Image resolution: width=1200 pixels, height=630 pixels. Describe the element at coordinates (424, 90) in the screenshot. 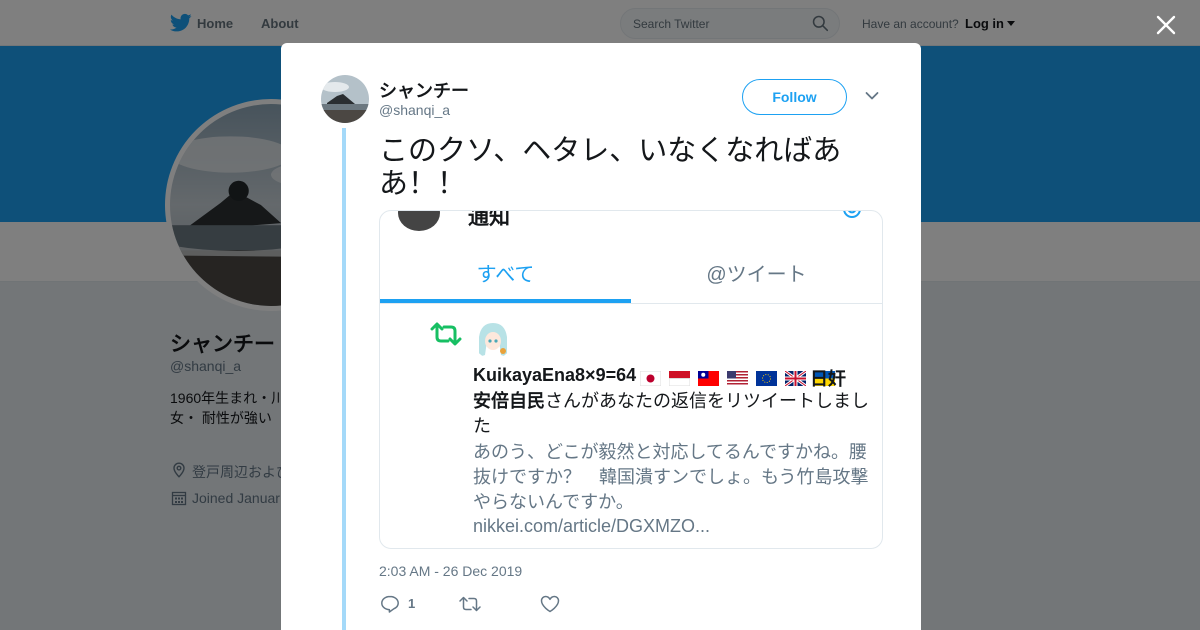

I see `tweet-author-name: シャンチー` at that location.